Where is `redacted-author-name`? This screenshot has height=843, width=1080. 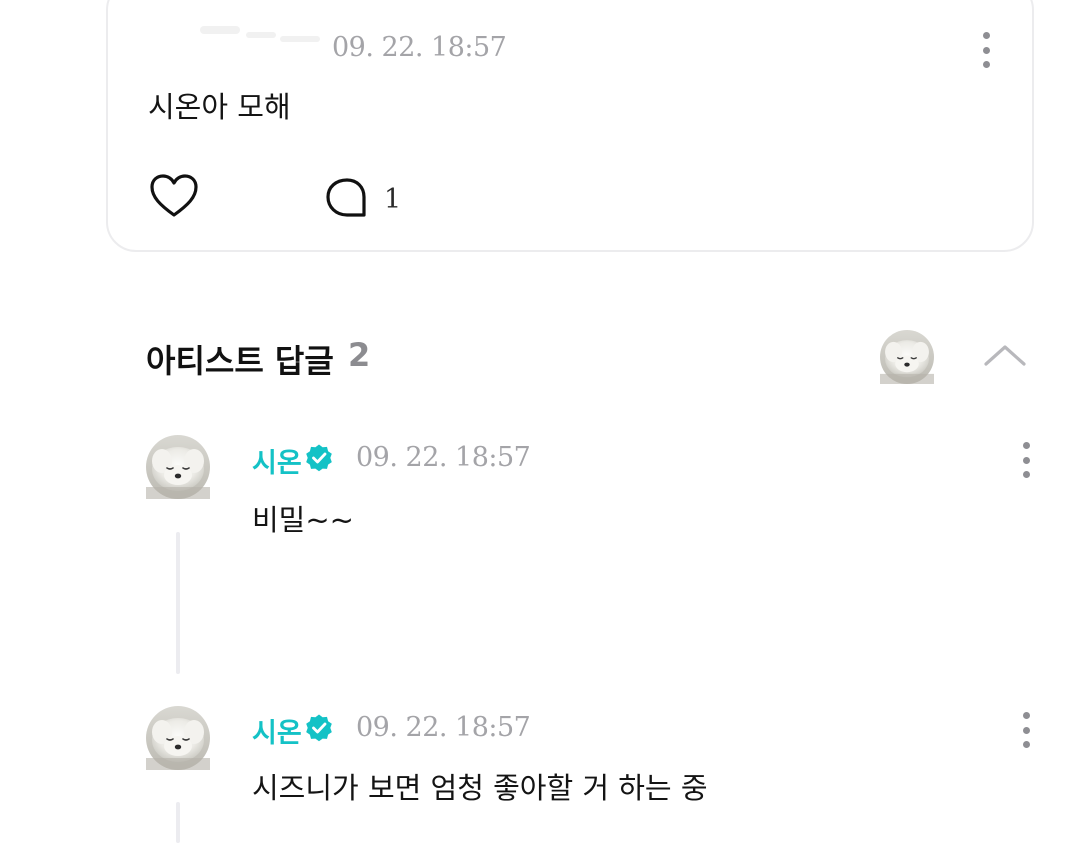
redacted-author-name is located at coordinates (275, 32).